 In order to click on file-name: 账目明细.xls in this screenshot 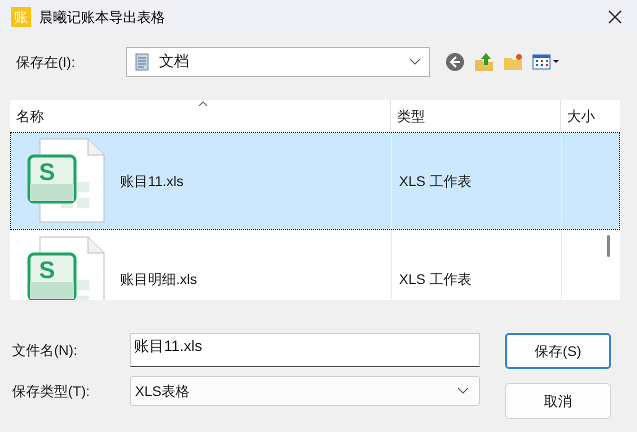, I will do `click(158, 279)`.